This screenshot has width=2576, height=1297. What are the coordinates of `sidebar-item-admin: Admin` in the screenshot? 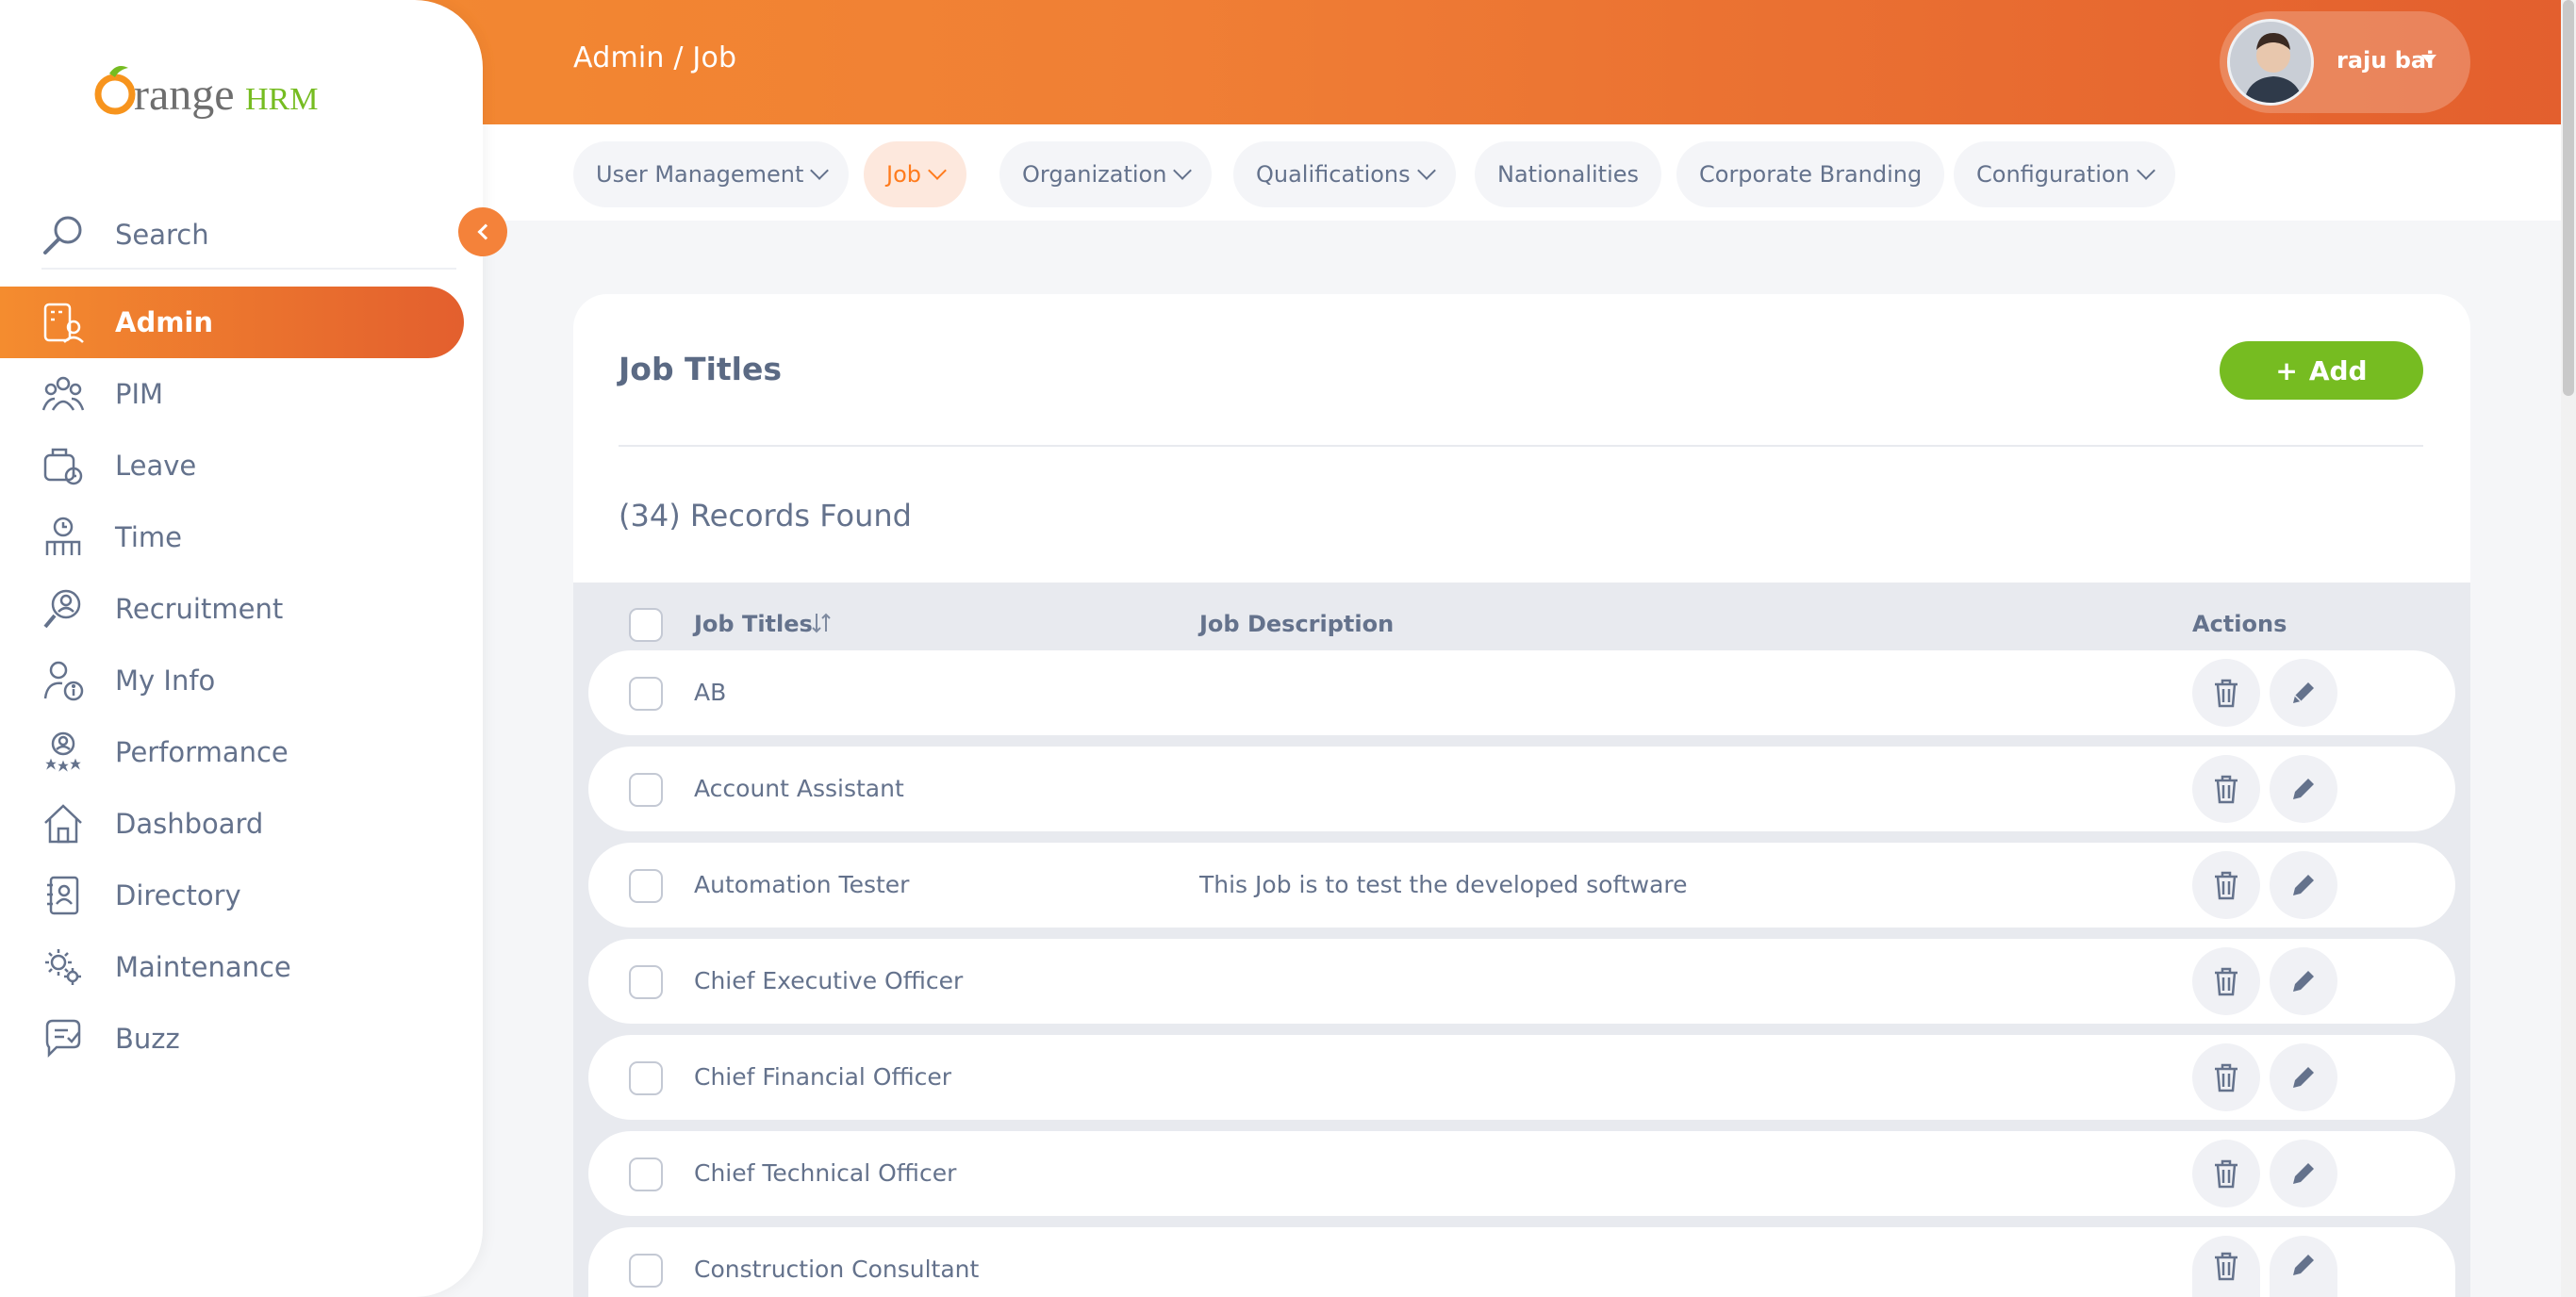 It's located at (232, 322).